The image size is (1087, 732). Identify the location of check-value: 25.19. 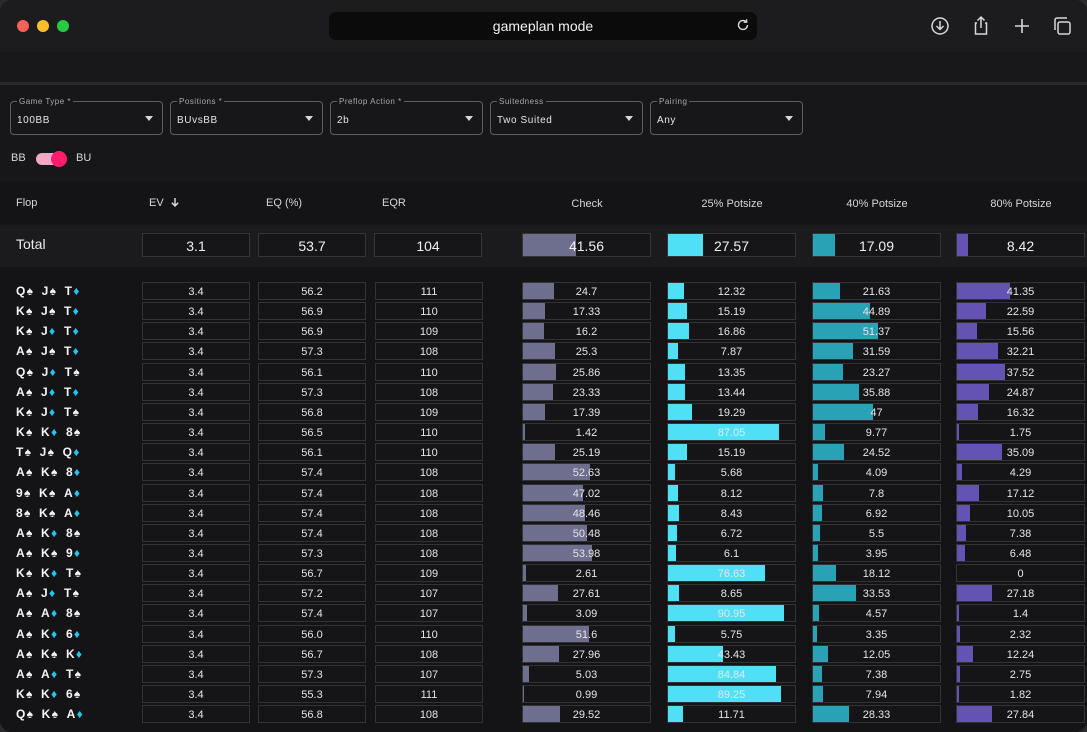
(586, 453).